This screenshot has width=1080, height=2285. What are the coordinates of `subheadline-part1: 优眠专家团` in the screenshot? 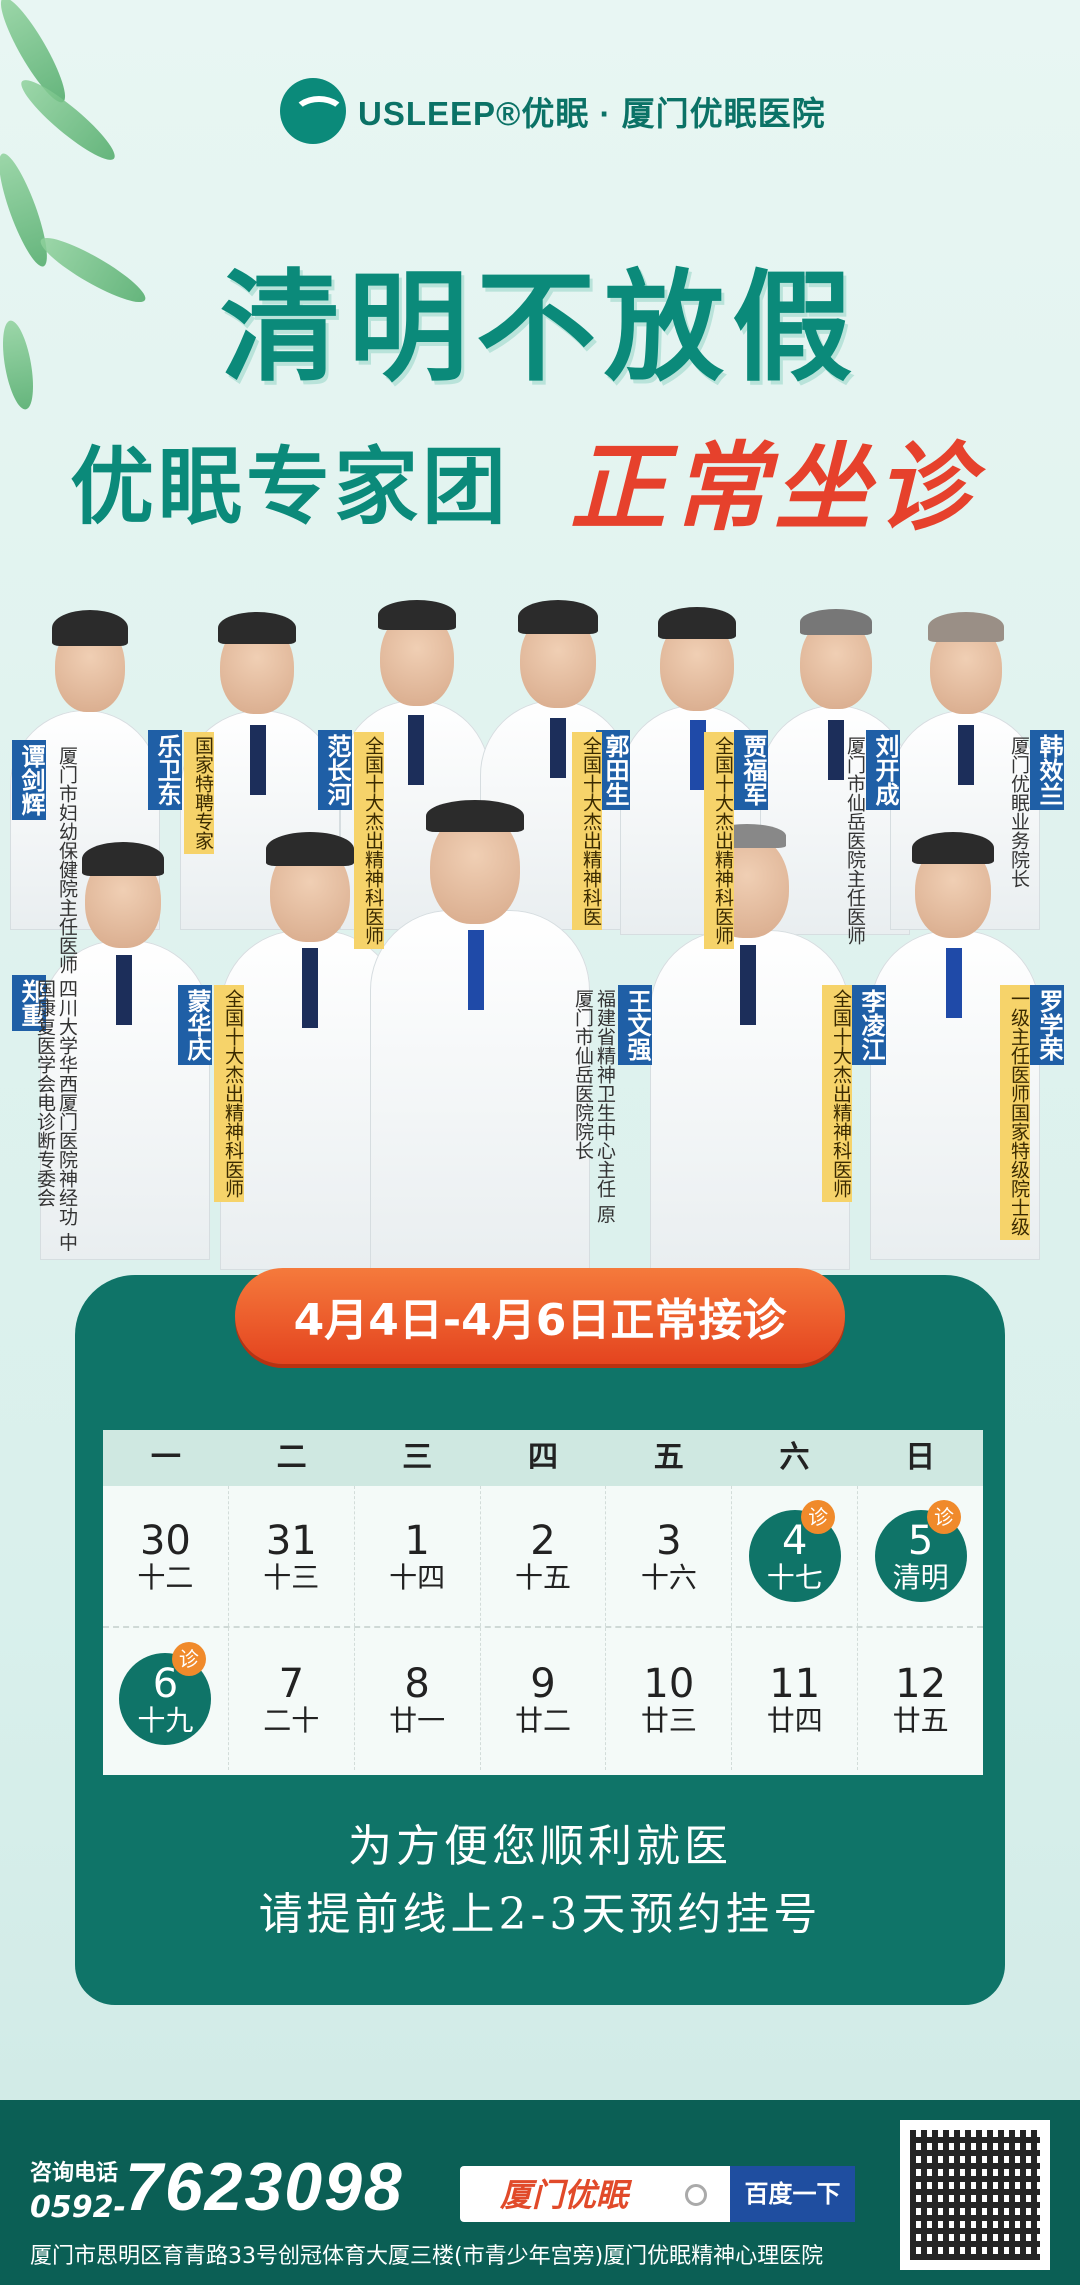 It's located at (290, 487).